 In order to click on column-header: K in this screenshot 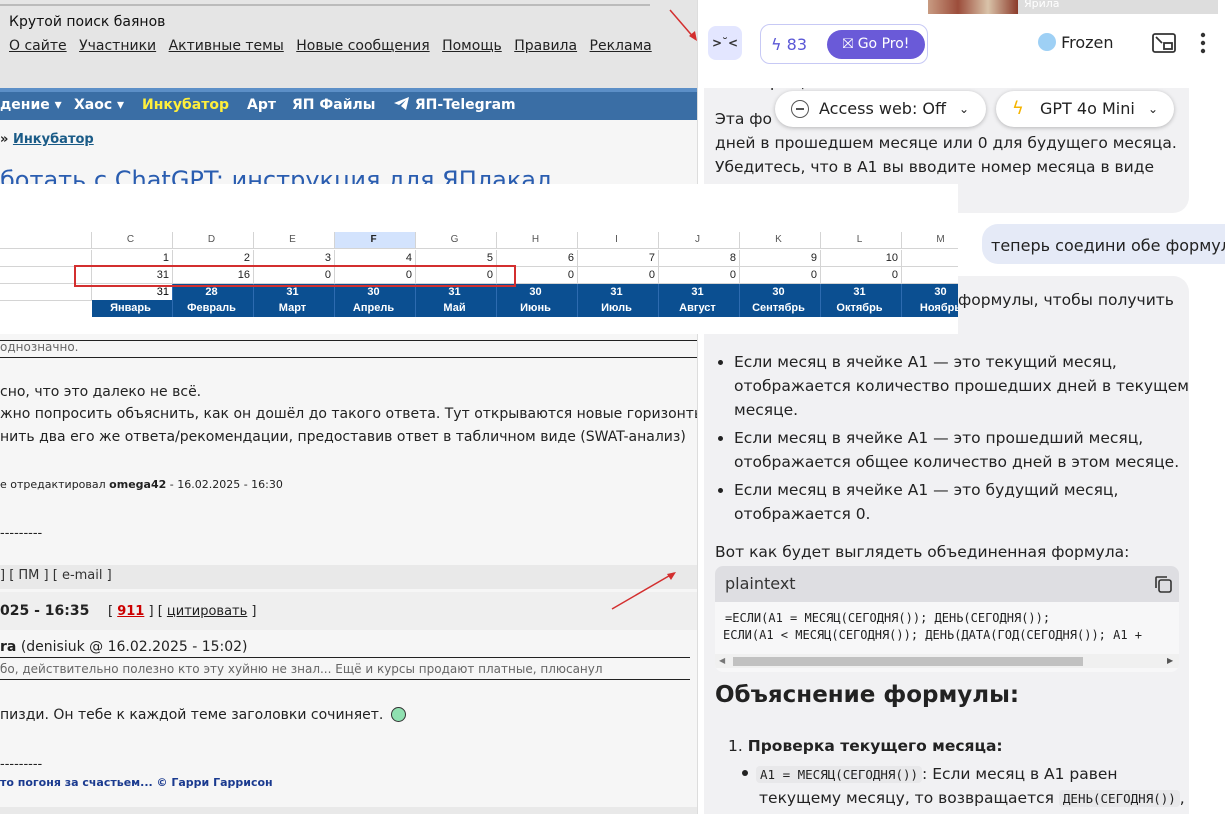, I will do `click(780, 240)`.